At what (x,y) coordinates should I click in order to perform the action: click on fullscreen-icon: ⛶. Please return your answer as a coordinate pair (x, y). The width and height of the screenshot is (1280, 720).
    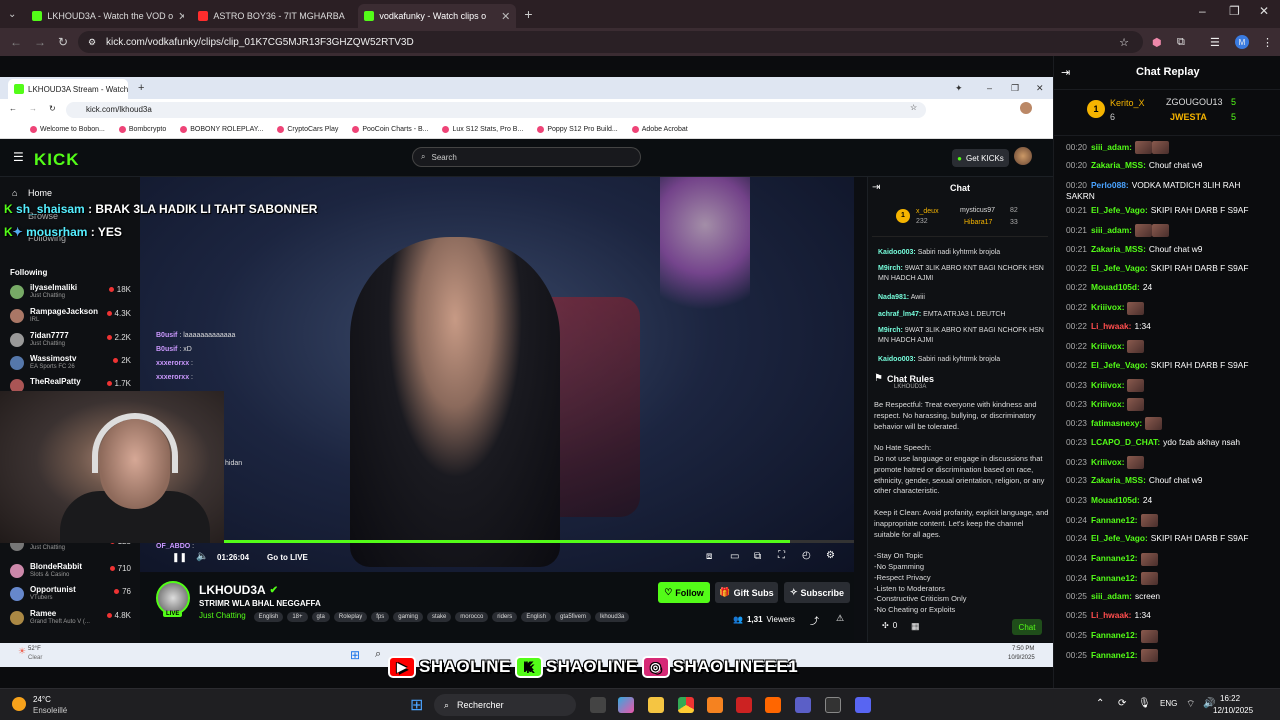
    Looking at the image, I should click on (781, 555).